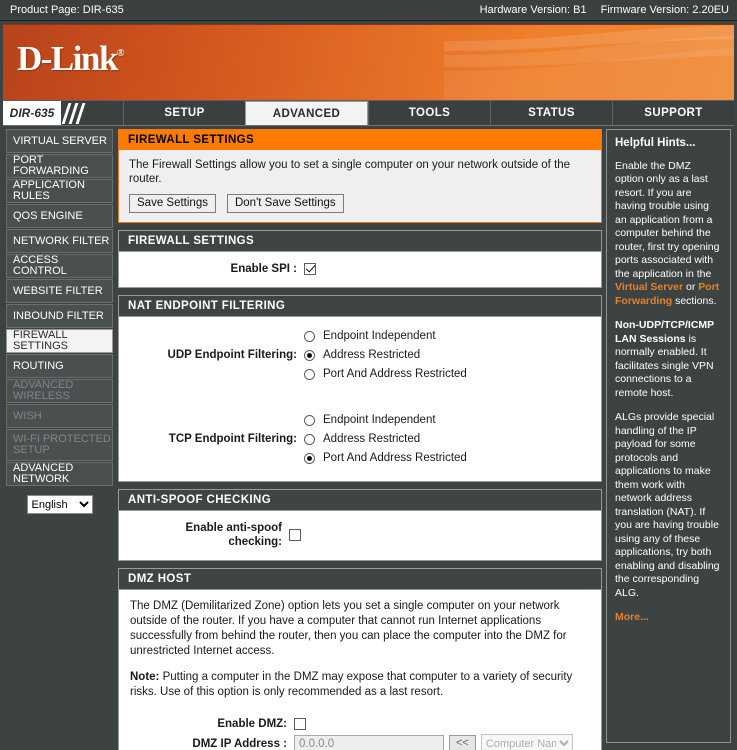  I want to click on dmz-ip-label: DMZ IP Address :, so click(239, 743).